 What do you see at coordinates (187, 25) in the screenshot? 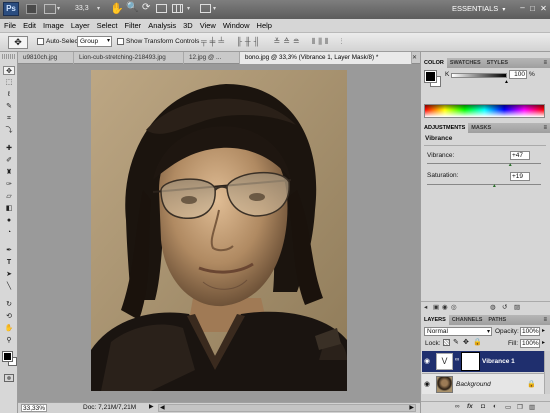
I see `menu-3d: 3D` at bounding box center [187, 25].